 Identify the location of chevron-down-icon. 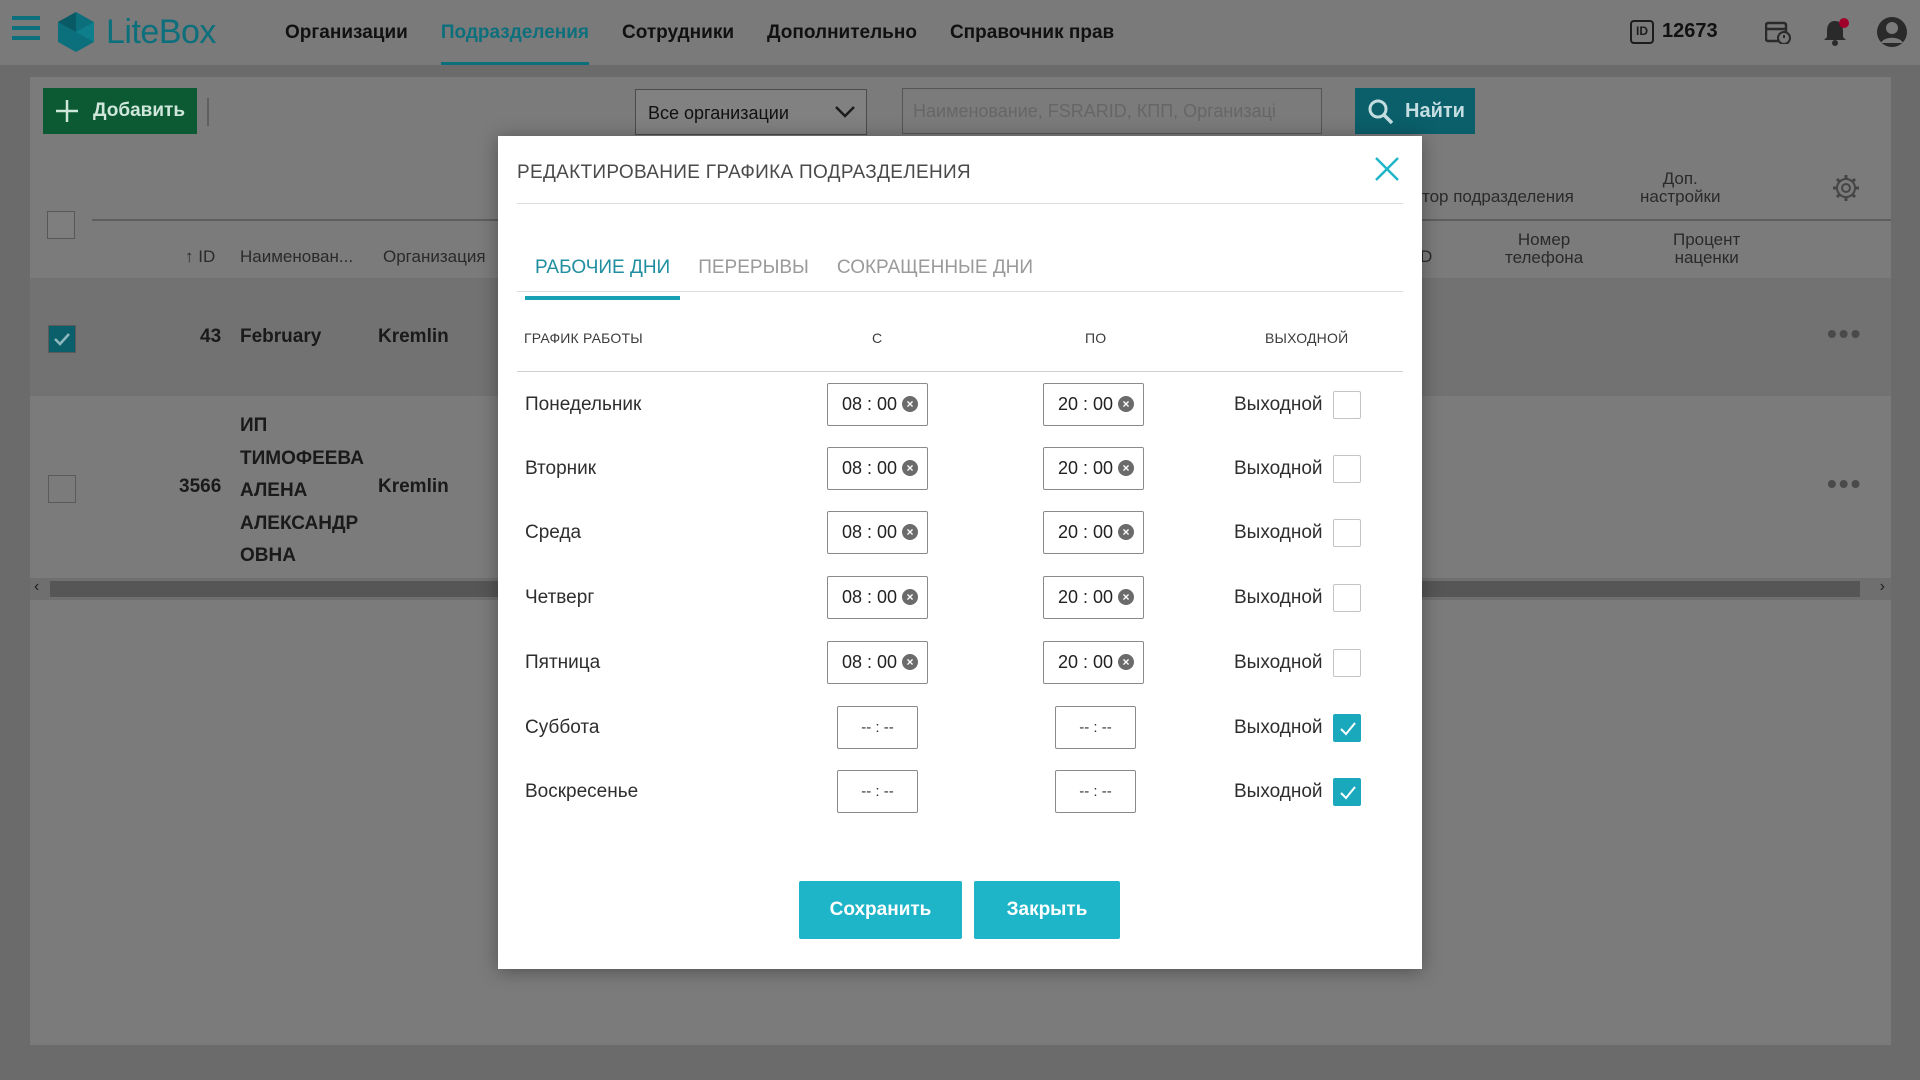
(845, 112).